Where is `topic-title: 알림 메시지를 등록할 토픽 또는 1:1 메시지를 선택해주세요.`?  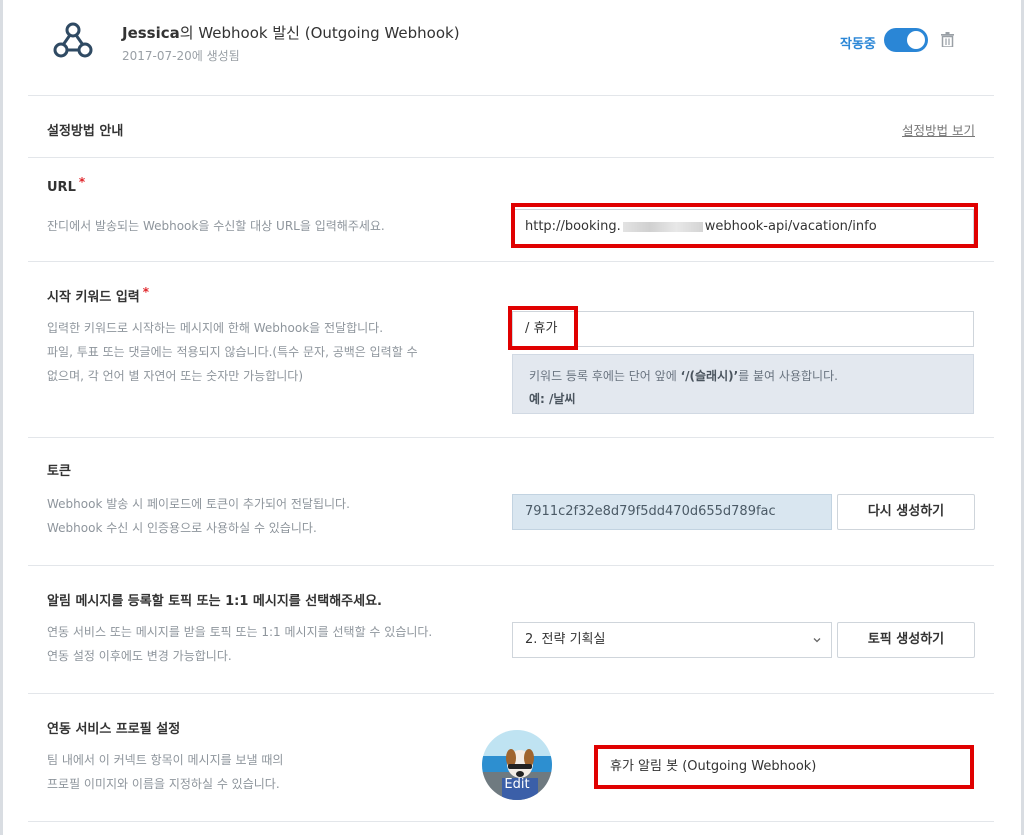
topic-title: 알림 메시지를 등록할 토픽 또는 1:1 메시지를 선택해주세요. is located at coordinates (214, 601).